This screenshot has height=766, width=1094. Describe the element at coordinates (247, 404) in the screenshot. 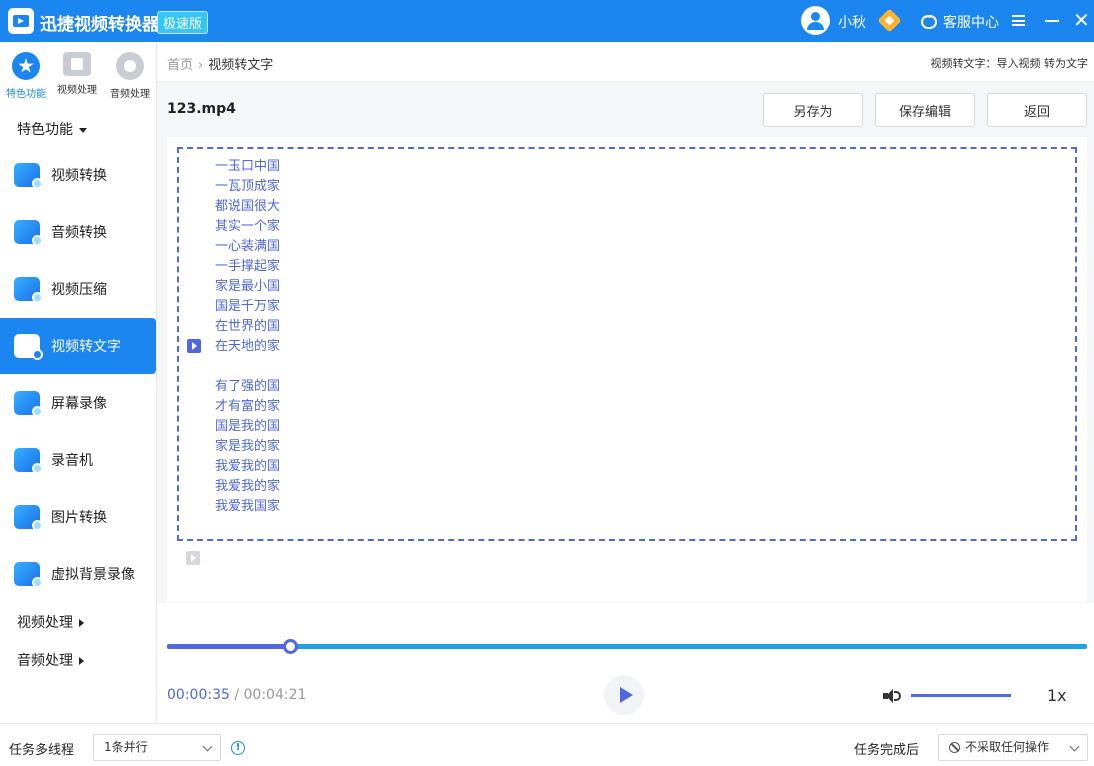

I see `transcript-line: 才有富的家` at that location.